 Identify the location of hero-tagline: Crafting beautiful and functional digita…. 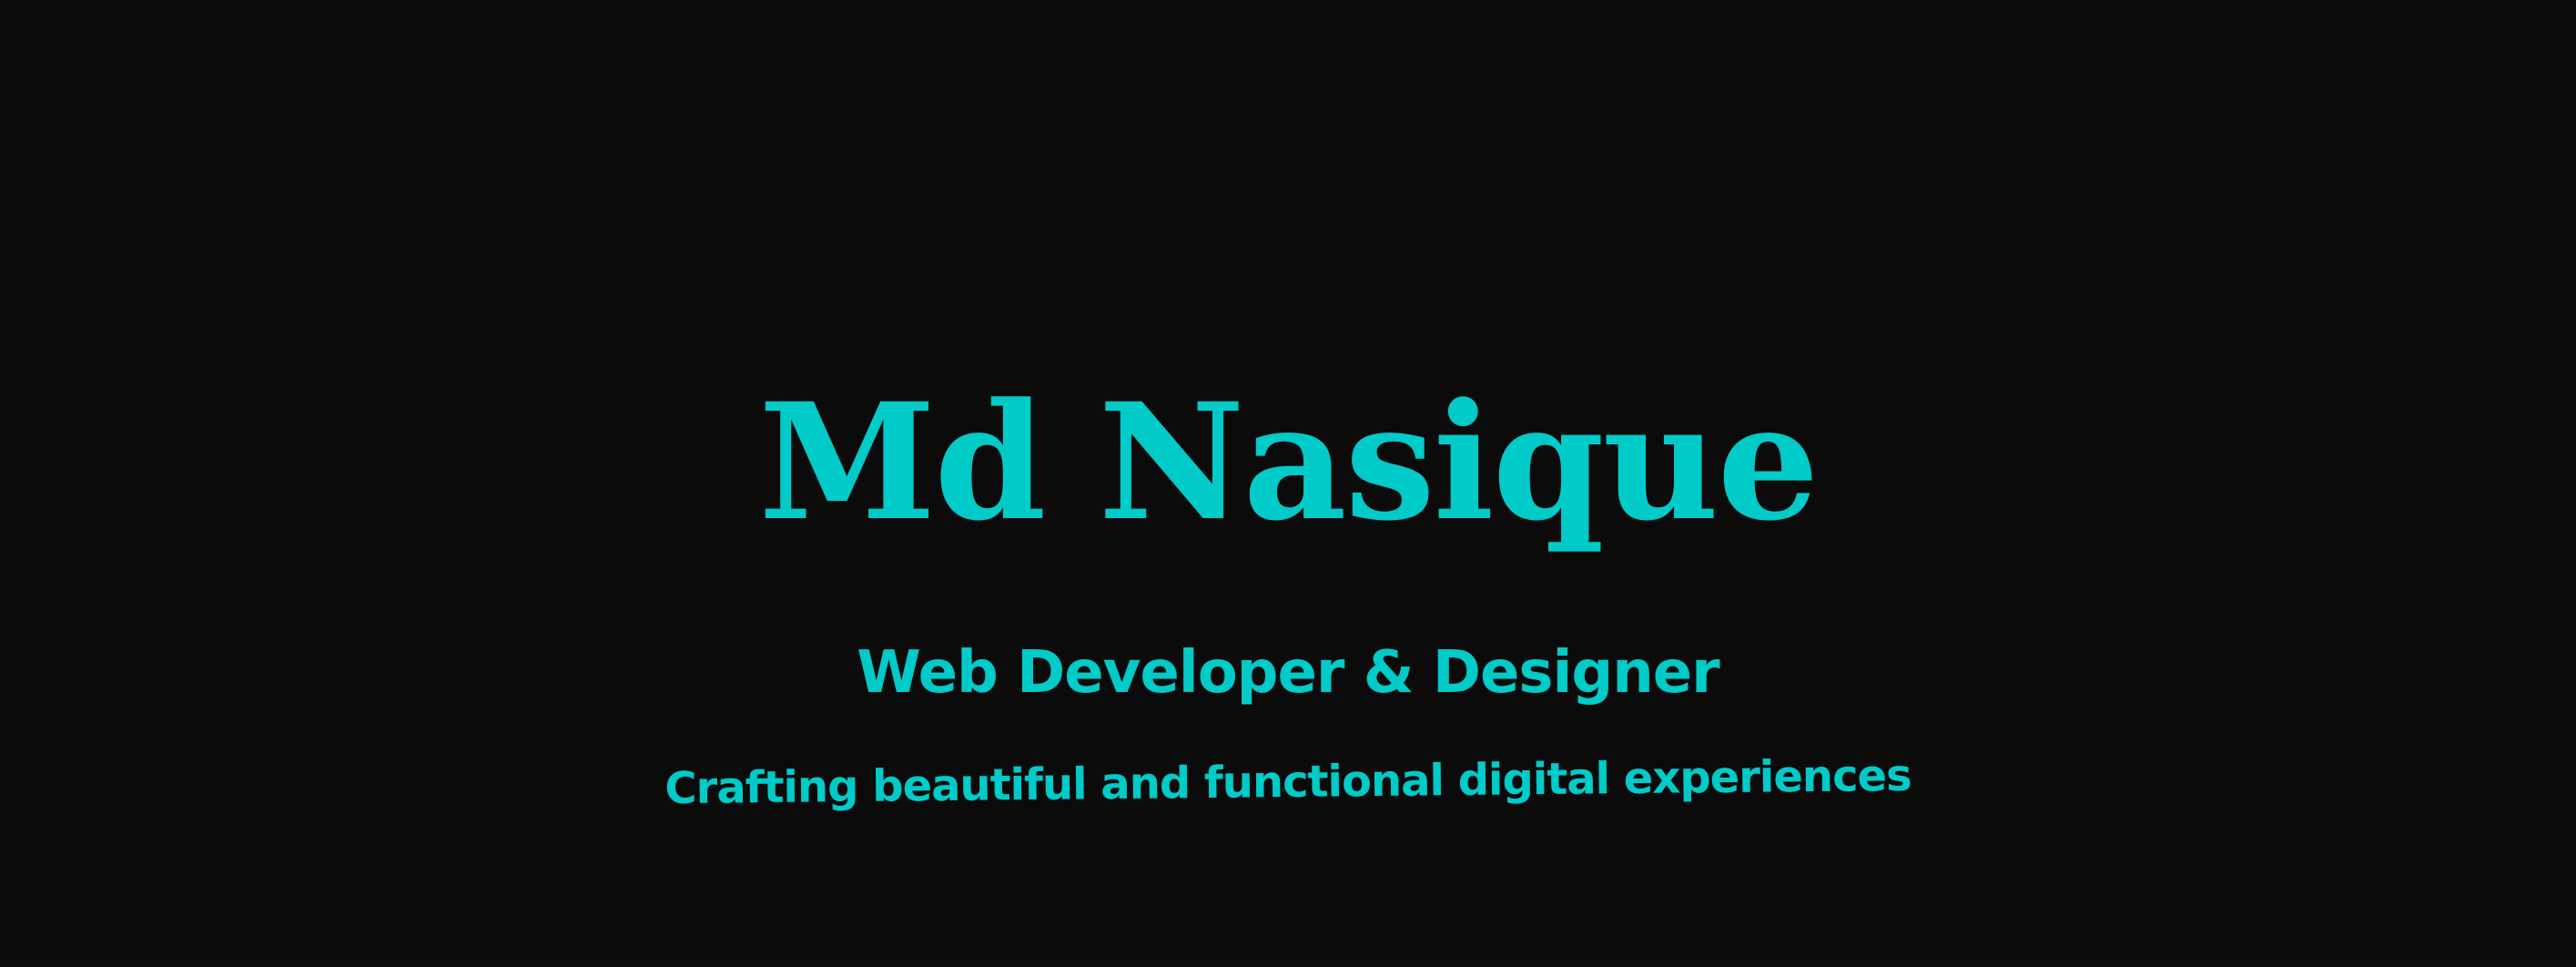
(1288, 782).